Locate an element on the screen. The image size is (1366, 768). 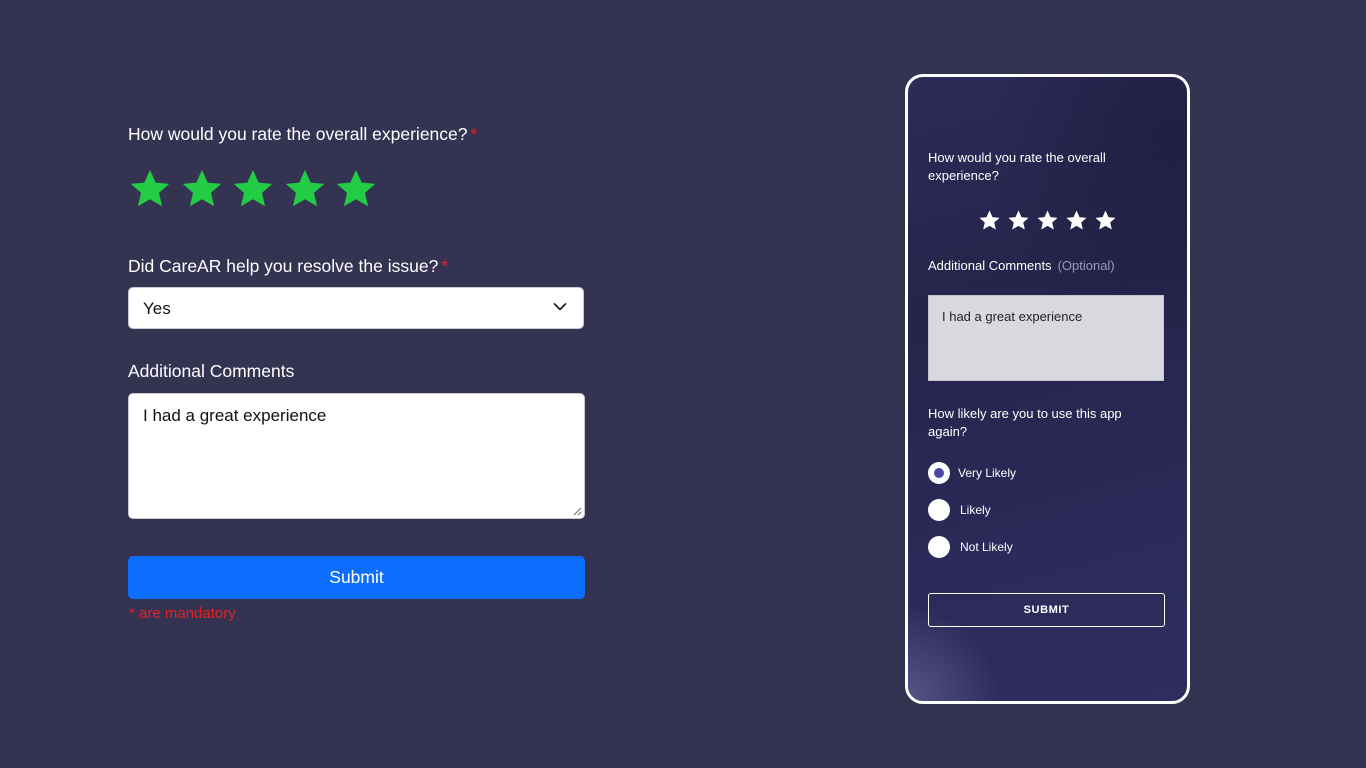
phone-star-4-icon is located at coordinates (1076, 220).